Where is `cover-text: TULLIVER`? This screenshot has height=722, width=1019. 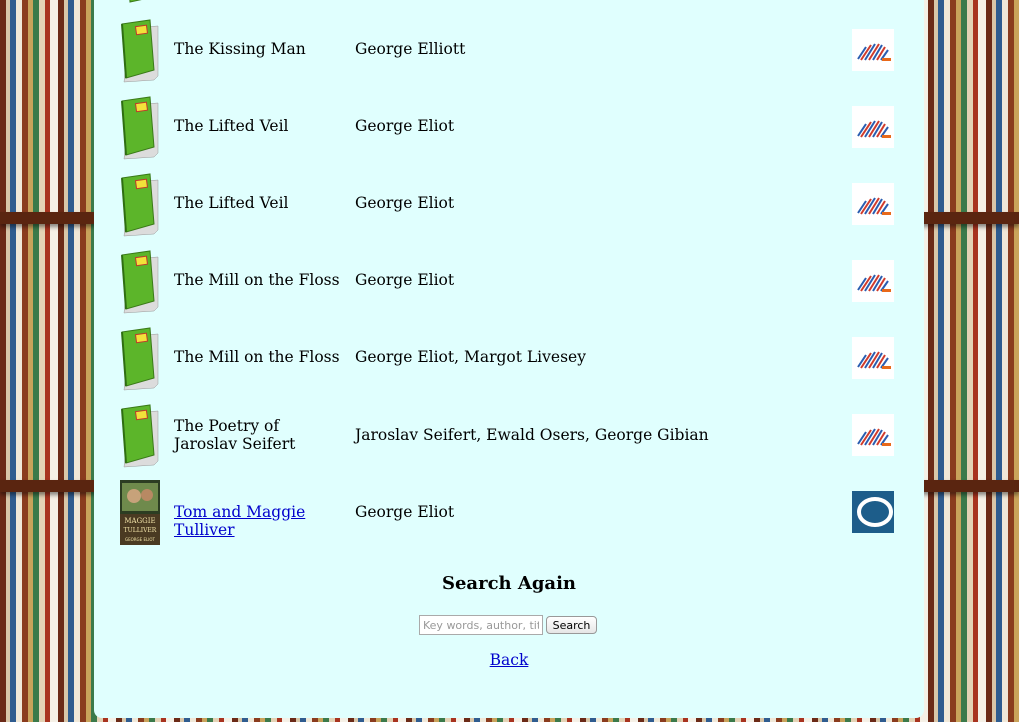 cover-text: TULLIVER is located at coordinates (140, 530).